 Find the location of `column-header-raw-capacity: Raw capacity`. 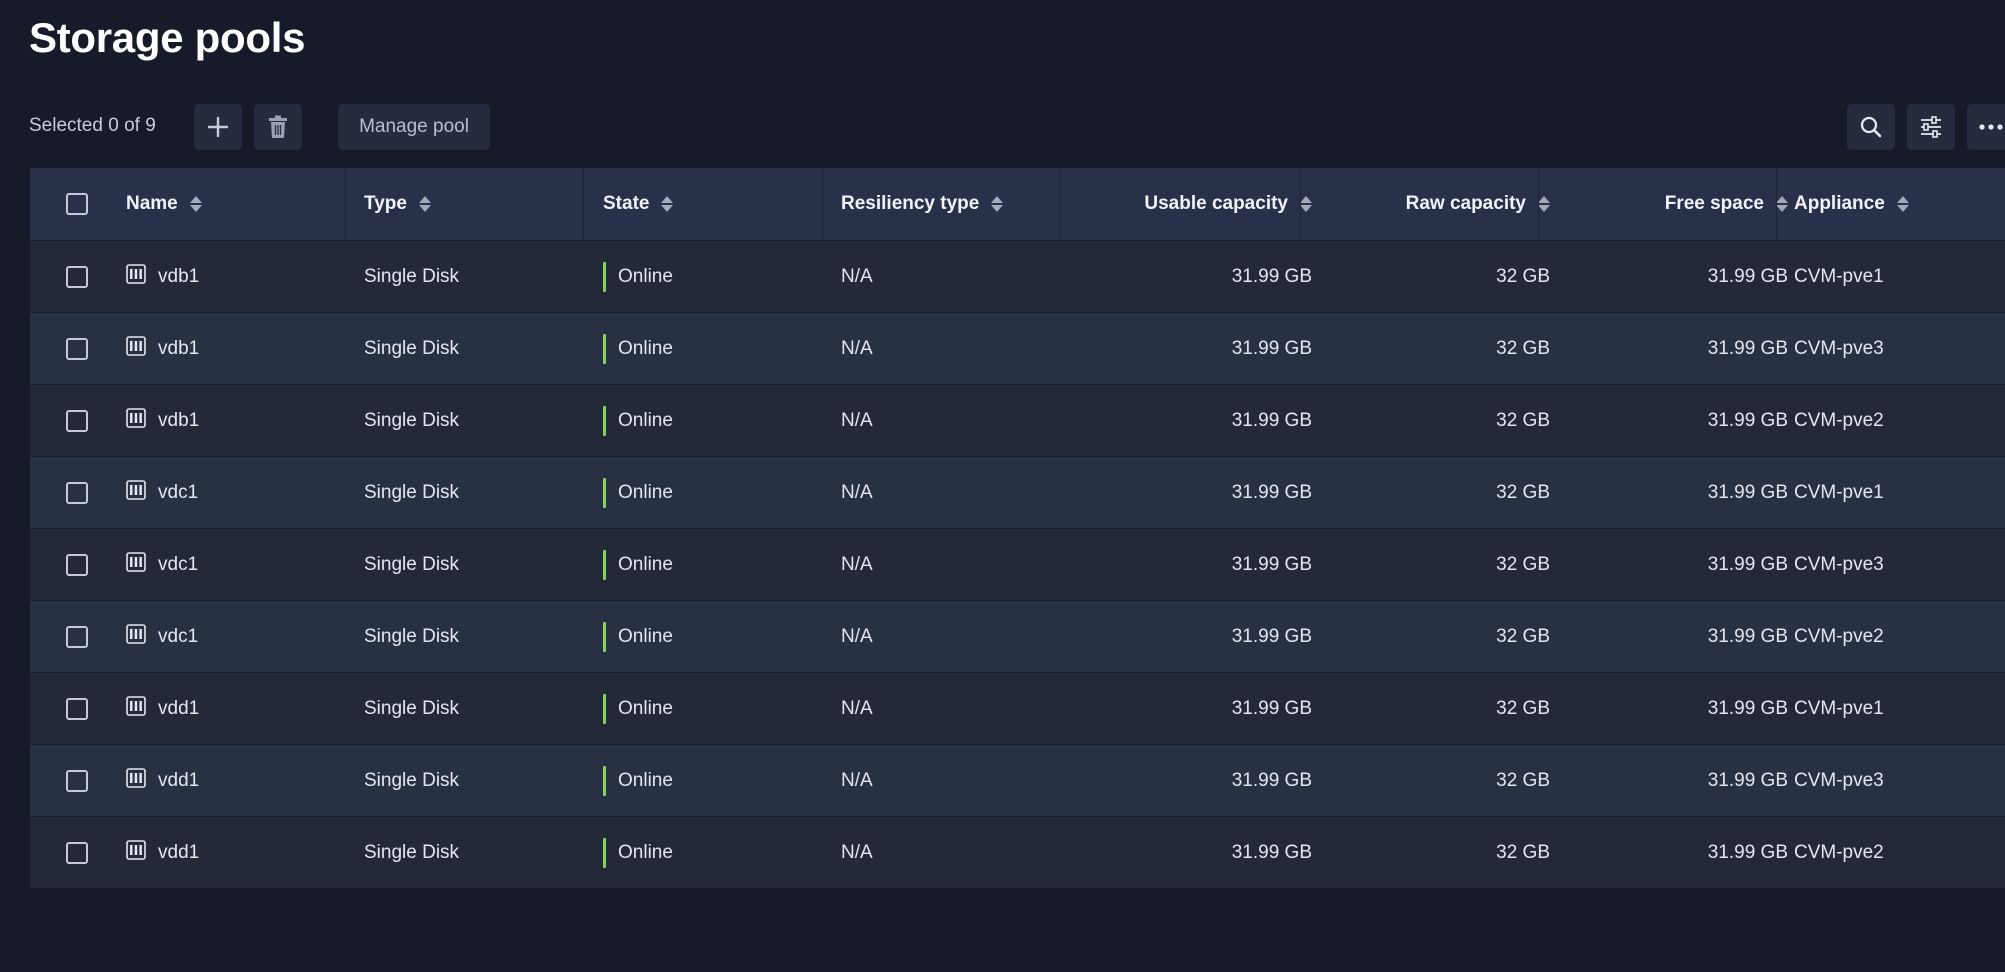

column-header-raw-capacity: Raw capacity is located at coordinates (1425, 204).